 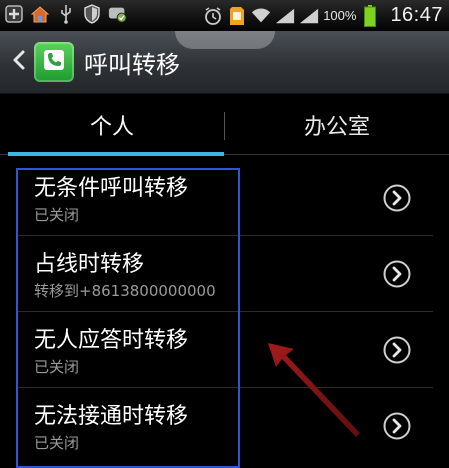 What do you see at coordinates (132, 64) in the screenshot?
I see `page-title: 呼叫转移` at bounding box center [132, 64].